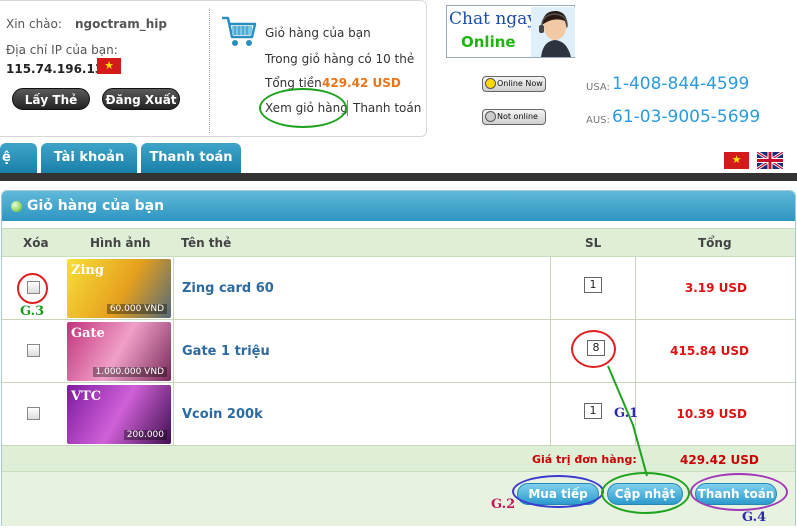 The height and width of the screenshot is (529, 797). I want to click on order-total-label: Giá trị đơn hàng:, so click(584, 459).